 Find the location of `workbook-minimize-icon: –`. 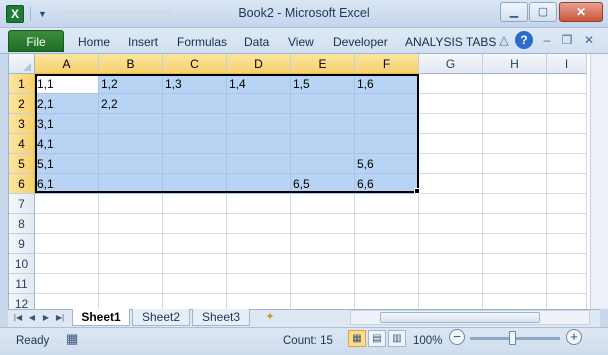

workbook-minimize-icon: – is located at coordinates (547, 40).